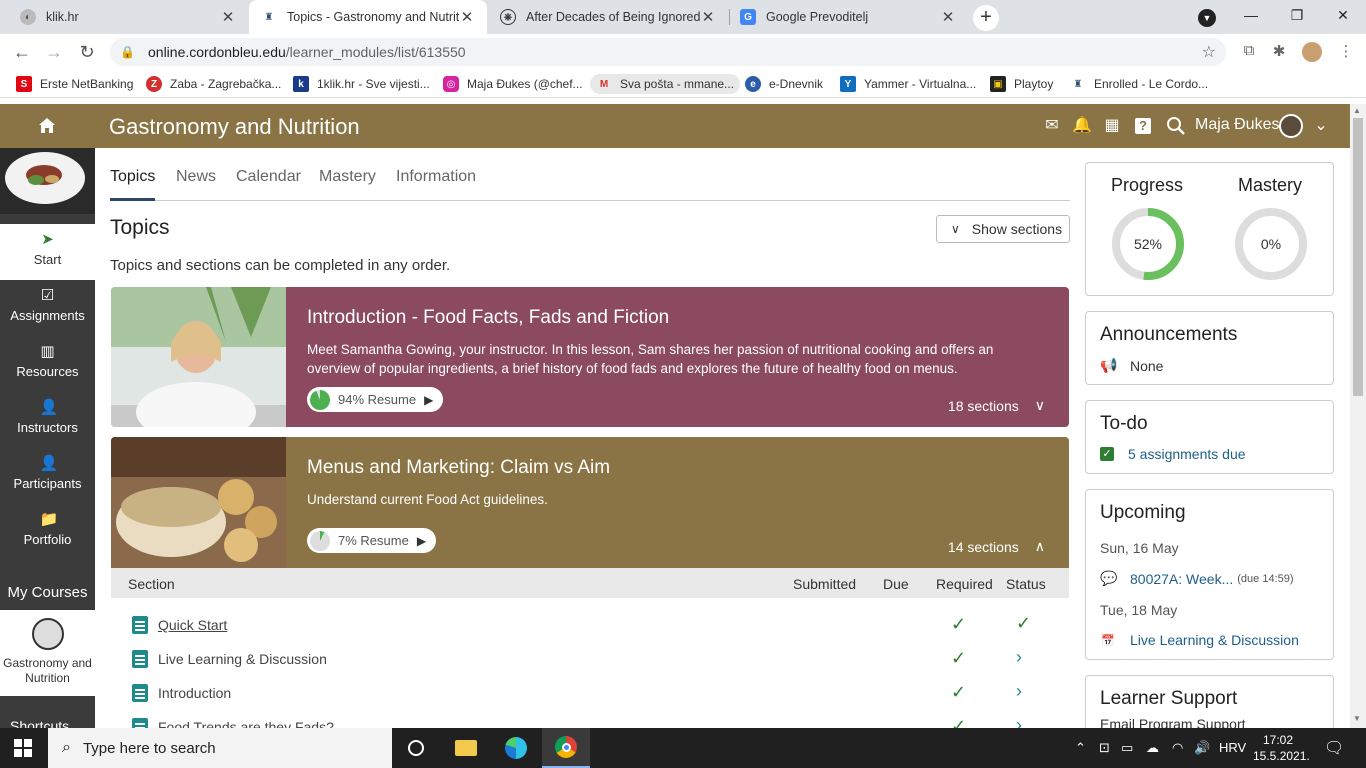 This screenshot has height=768, width=1366. Describe the element at coordinates (47, 476) in the screenshot. I see `sidebar-item-participants: 👤 Participants` at that location.